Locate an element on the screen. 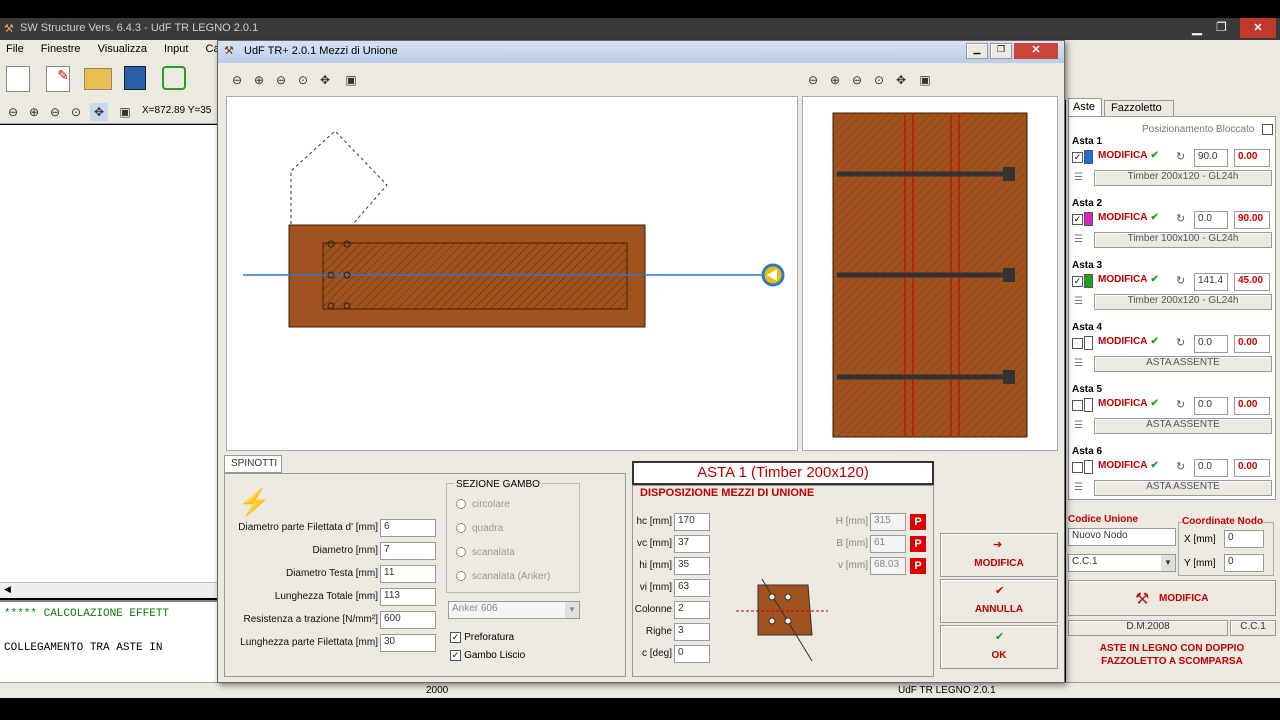  param-input: 63 is located at coordinates (692, 588).